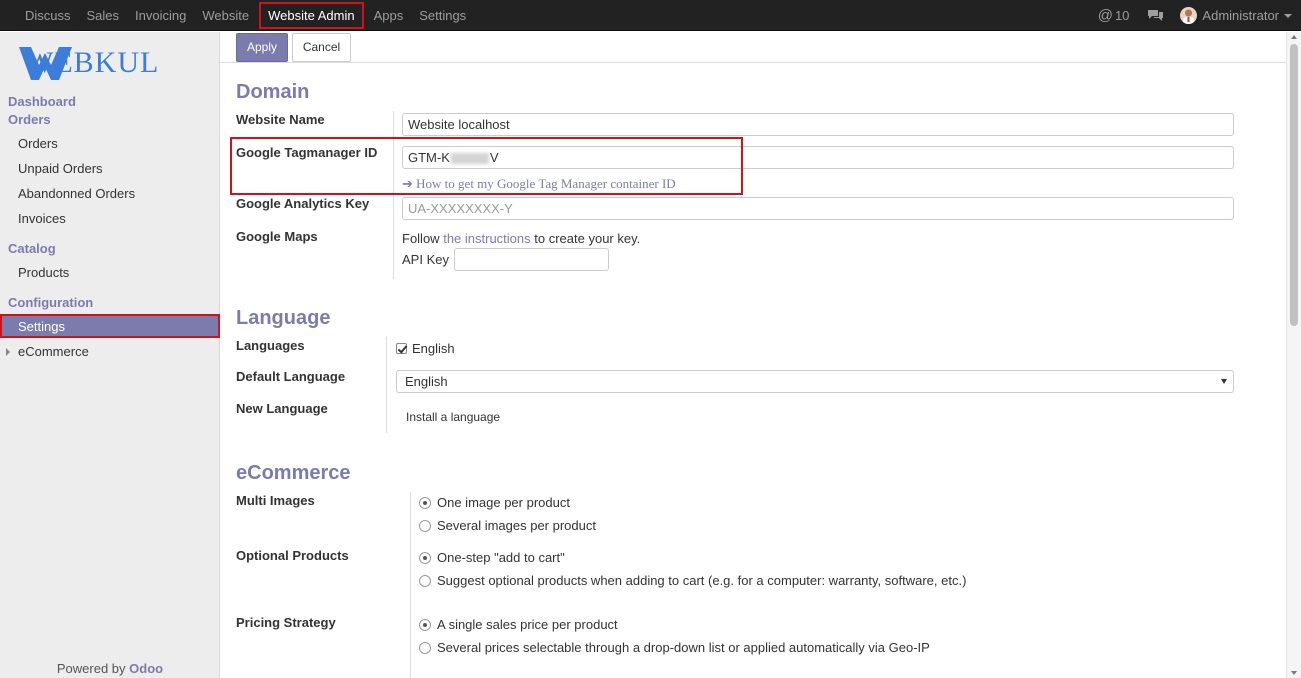  What do you see at coordinates (818, 208) in the screenshot?
I see `ga-key-input: UA-XXXXXXXX-Y` at bounding box center [818, 208].